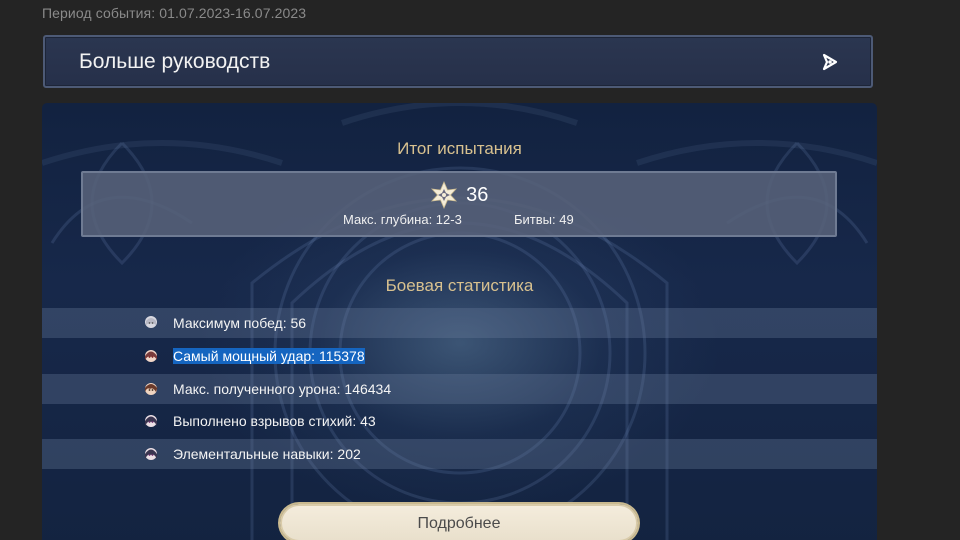  I want to click on combat-stats-title: Боевая статистика, so click(459, 285).